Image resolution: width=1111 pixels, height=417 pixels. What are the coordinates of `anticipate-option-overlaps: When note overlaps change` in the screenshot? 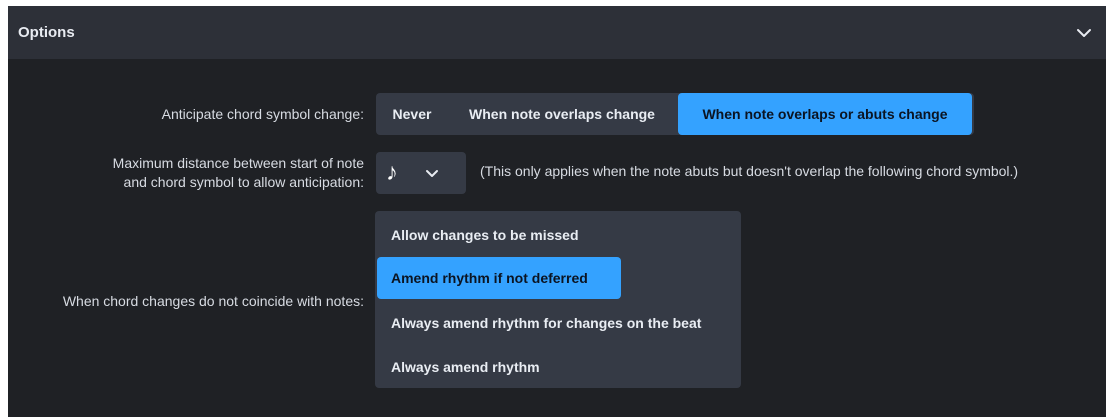 It's located at (562, 114).